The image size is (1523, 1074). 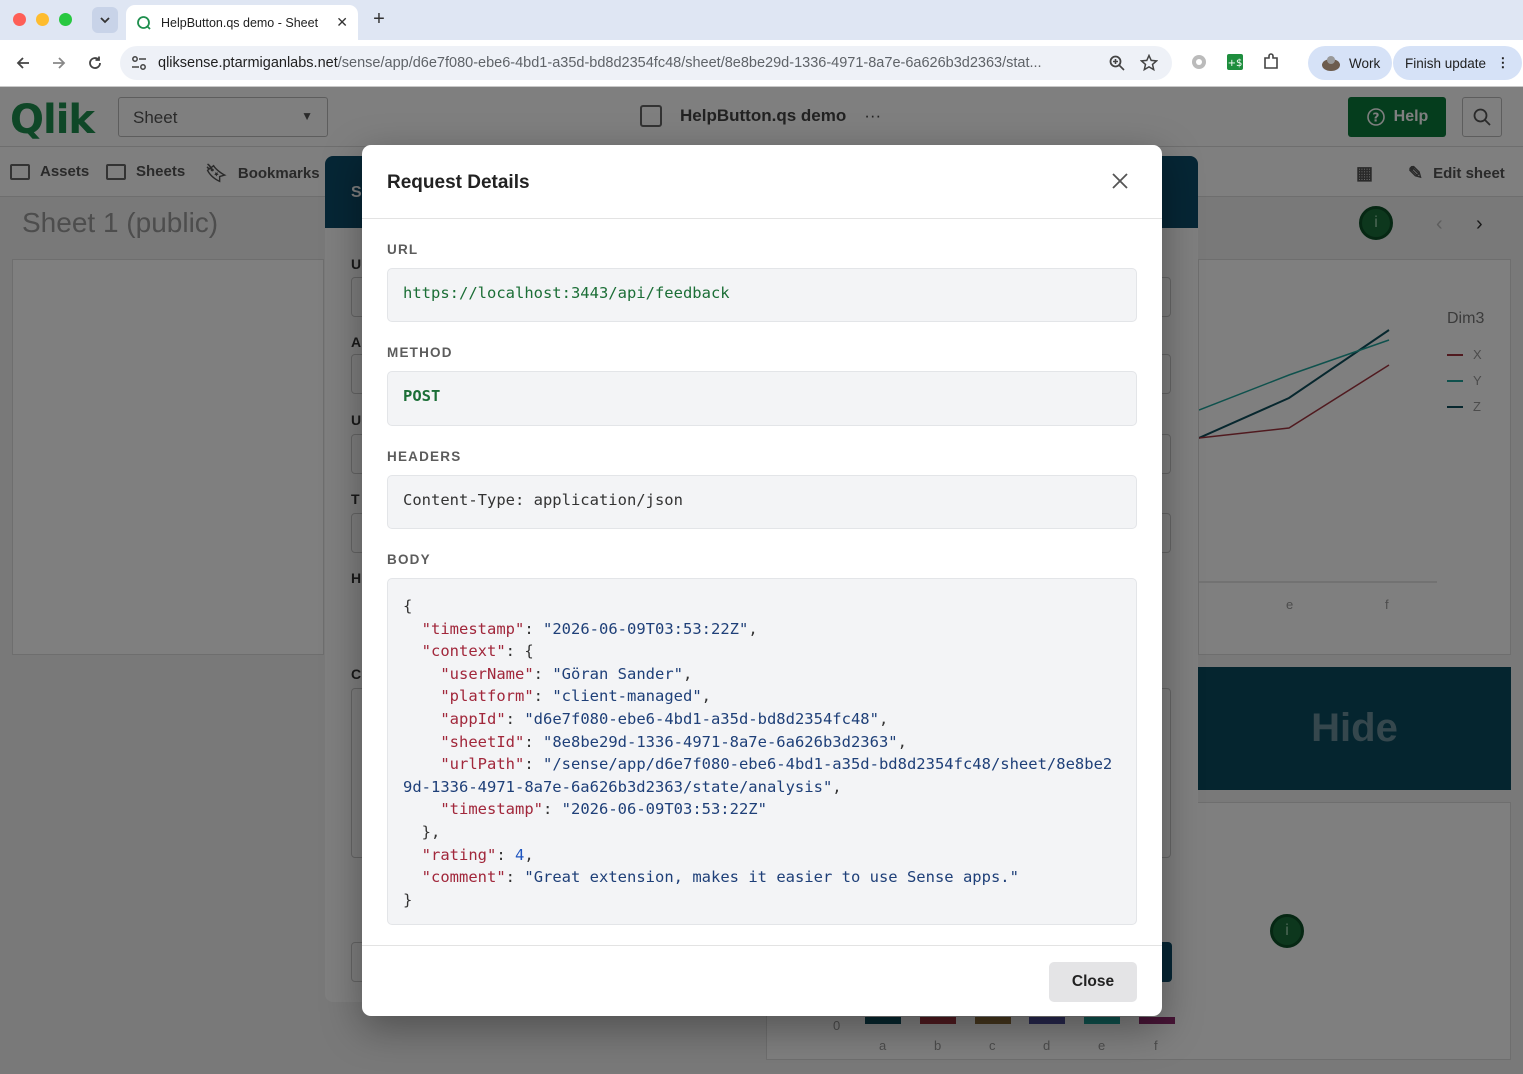 What do you see at coordinates (1120, 181) in the screenshot?
I see `close-icon` at bounding box center [1120, 181].